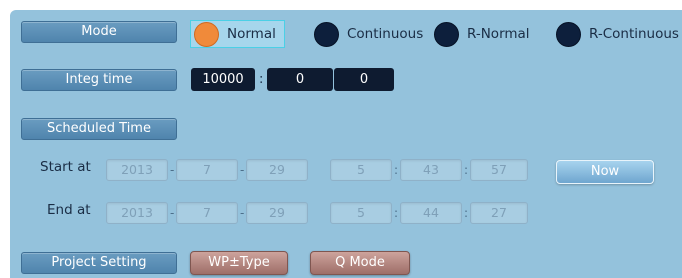 This screenshot has height=278, width=682. I want to click on mode-option-label: Continuous, so click(385, 34).